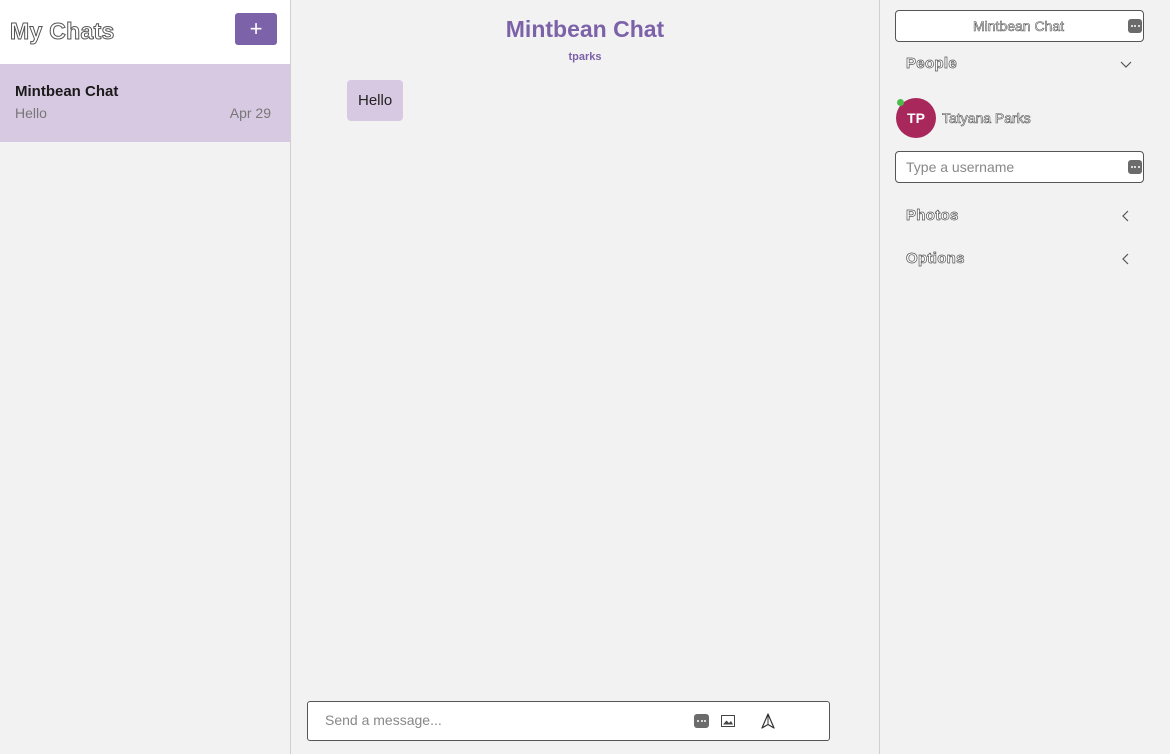 This screenshot has height=754, width=1170. Describe the element at coordinates (145, 103) in the screenshot. I see `chat-card: Mintbean Chat Hello Apr 29` at that location.